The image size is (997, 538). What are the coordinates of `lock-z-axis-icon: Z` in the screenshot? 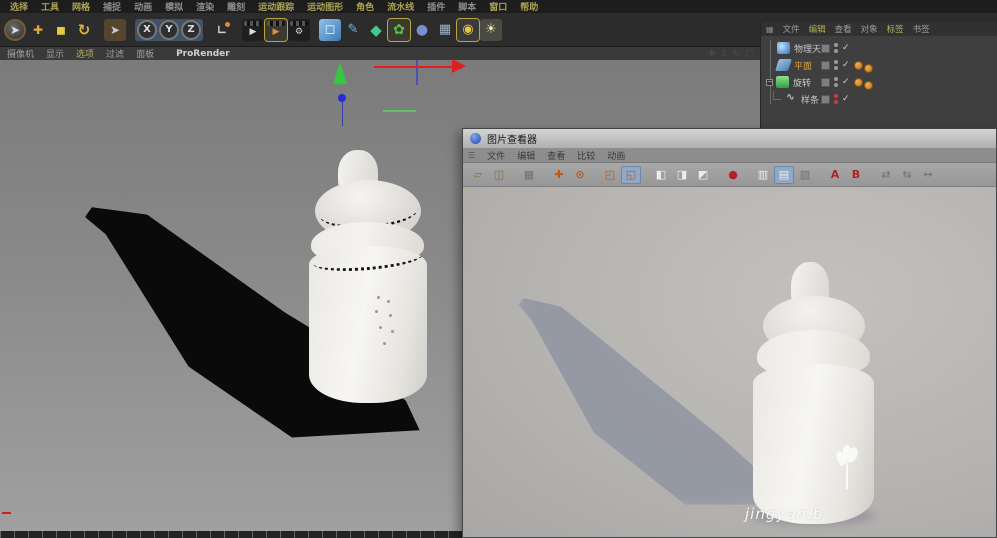 It's located at (191, 29).